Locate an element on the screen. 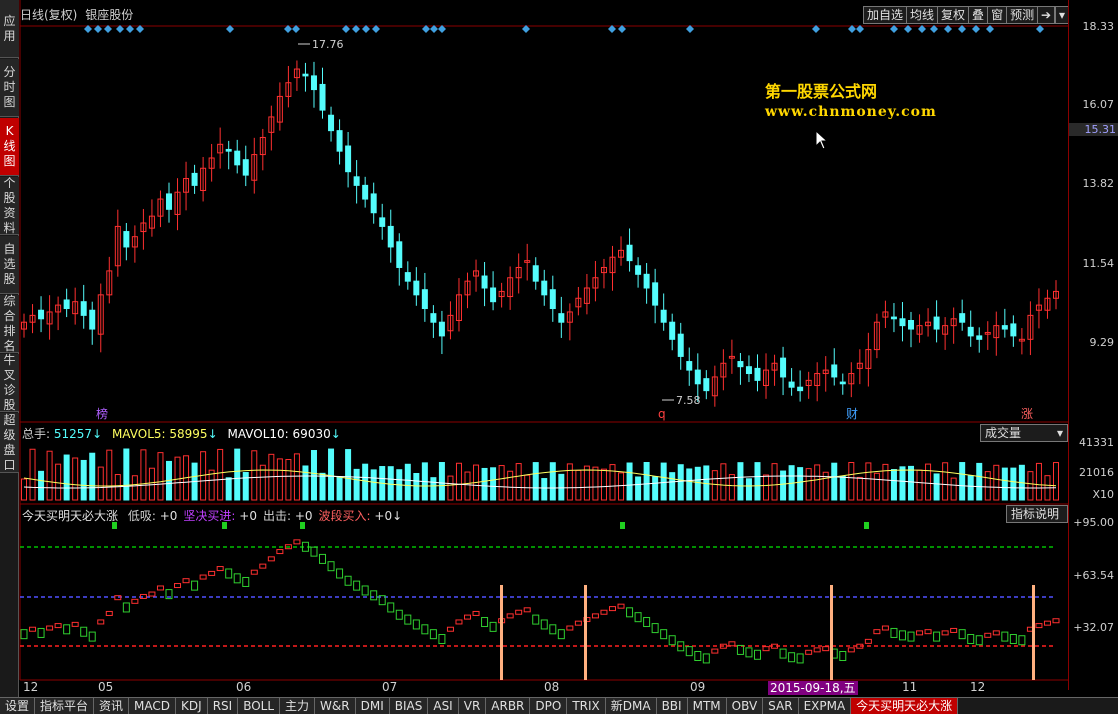  month-label: 07 is located at coordinates (390, 687).